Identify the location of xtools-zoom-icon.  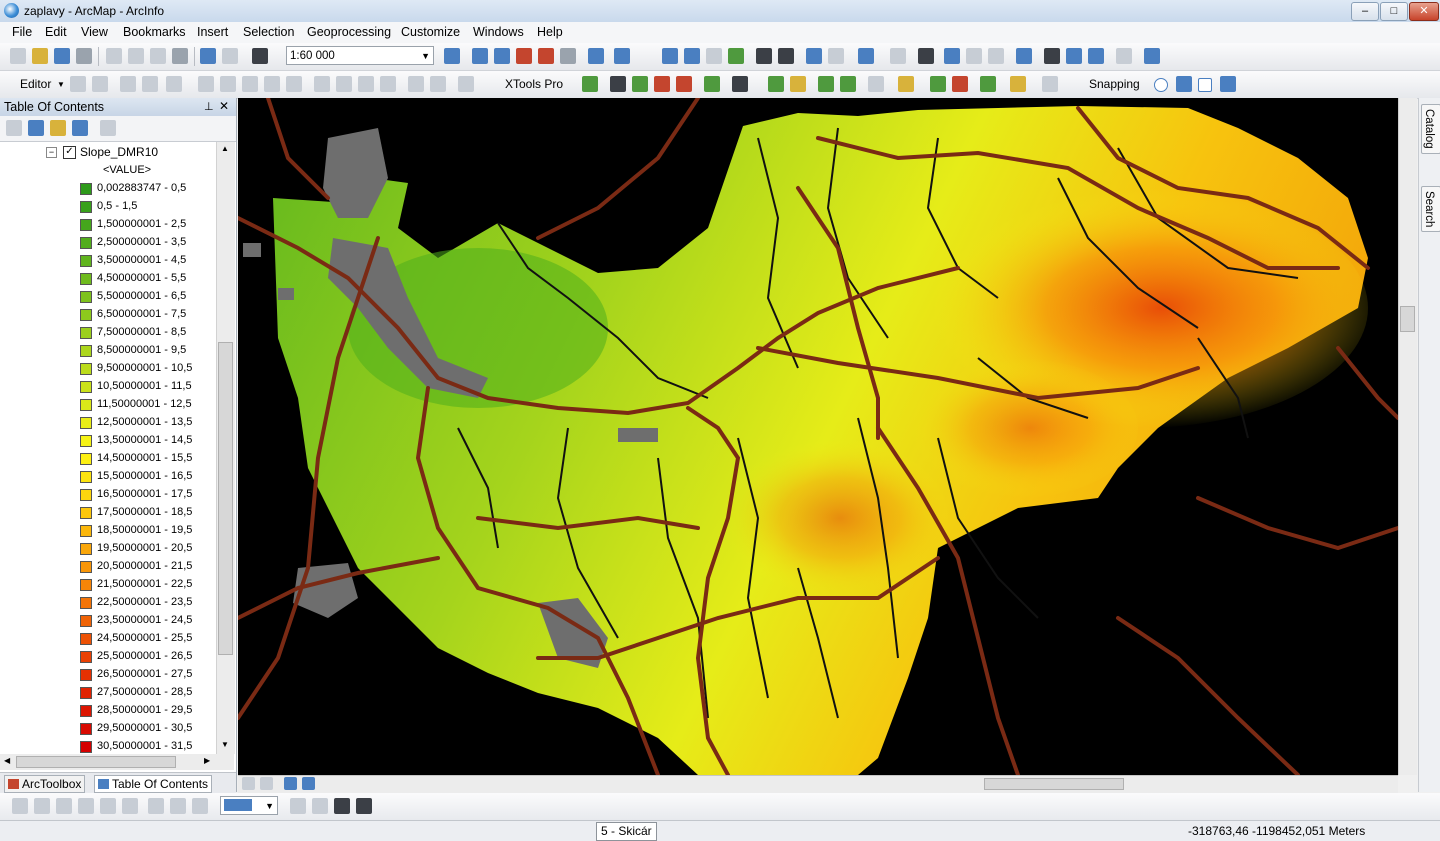
(848, 84).